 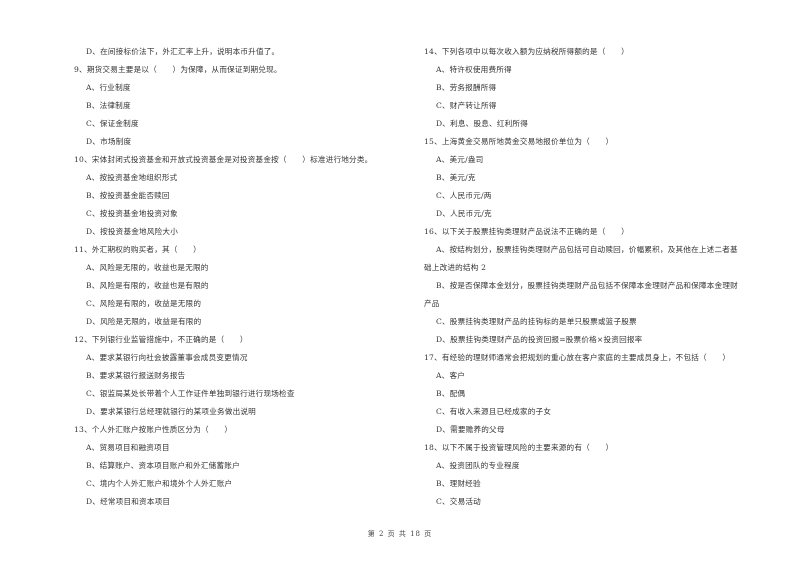 I want to click on option-text: B、法律制度, so click(x=108, y=105).